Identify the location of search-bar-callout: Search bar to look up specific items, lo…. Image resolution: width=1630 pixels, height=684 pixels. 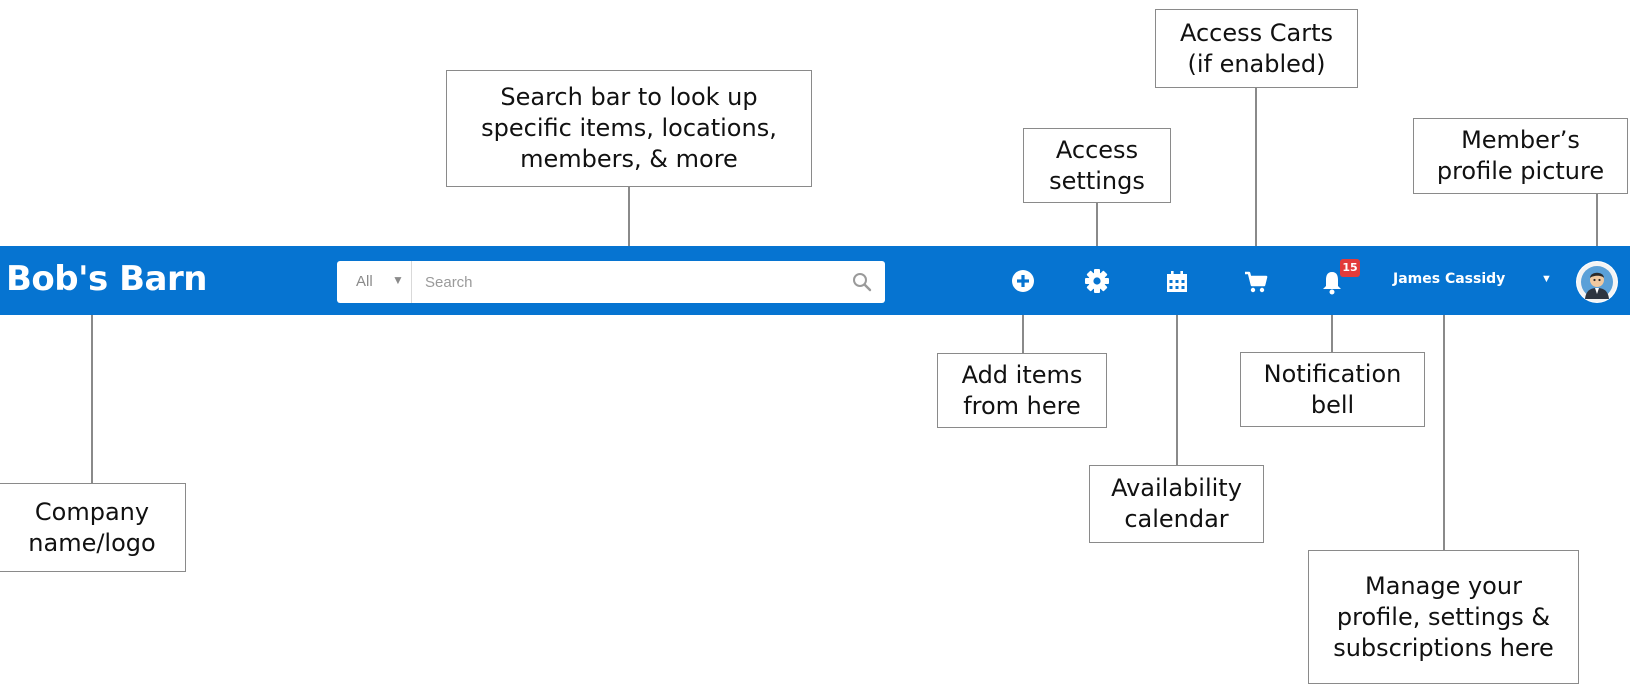
(629, 128).